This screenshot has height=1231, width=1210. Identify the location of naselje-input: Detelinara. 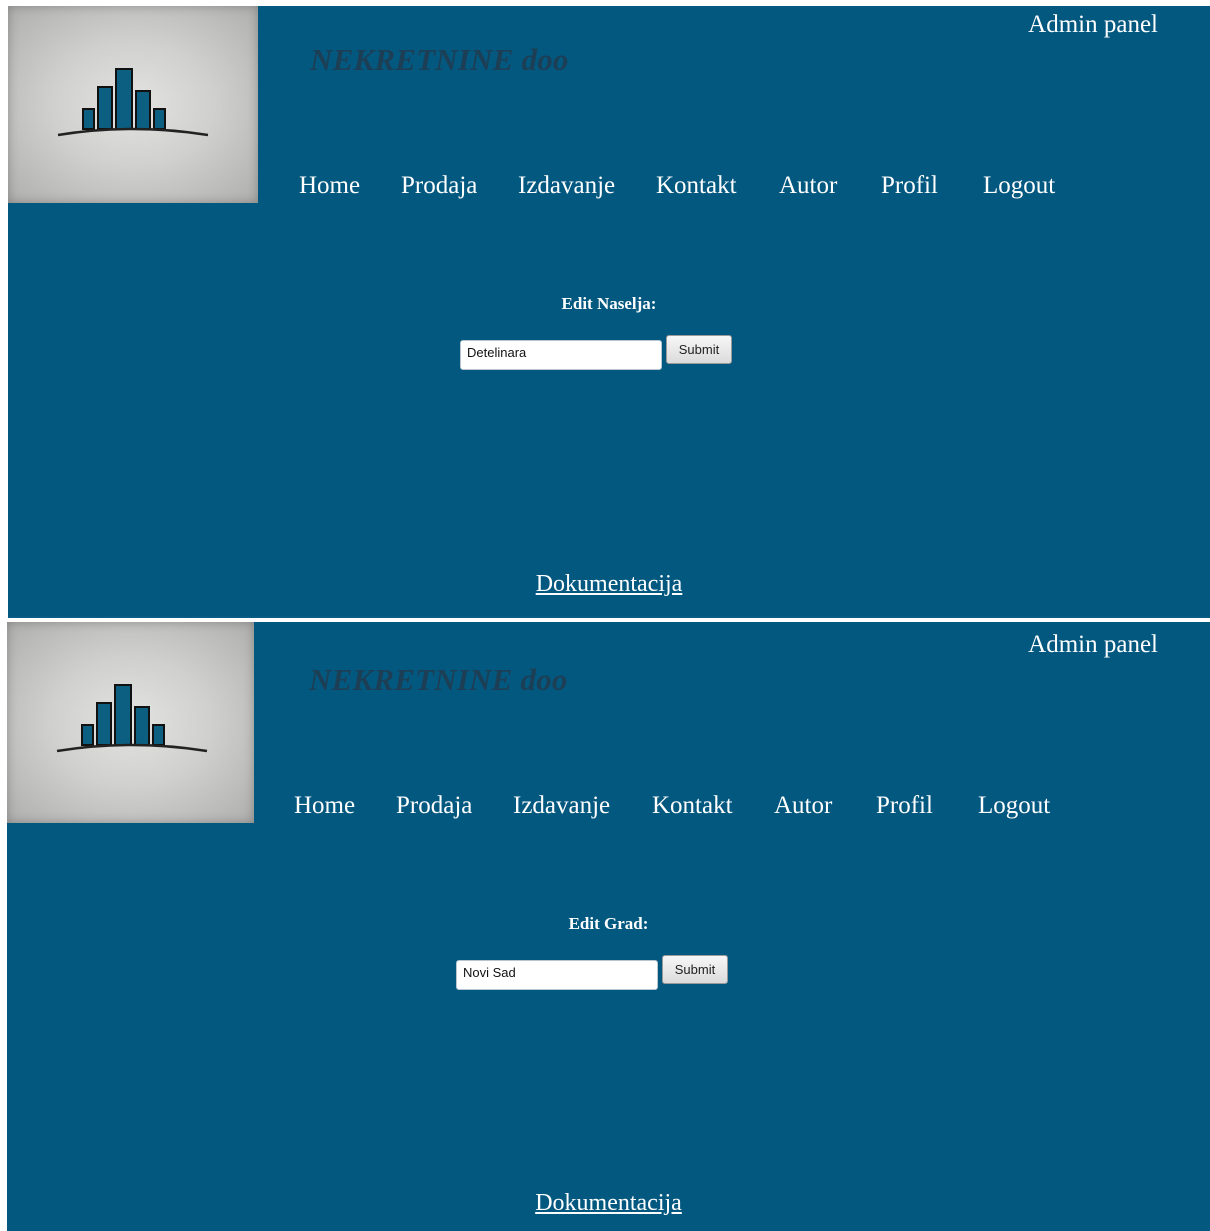
(561, 355).